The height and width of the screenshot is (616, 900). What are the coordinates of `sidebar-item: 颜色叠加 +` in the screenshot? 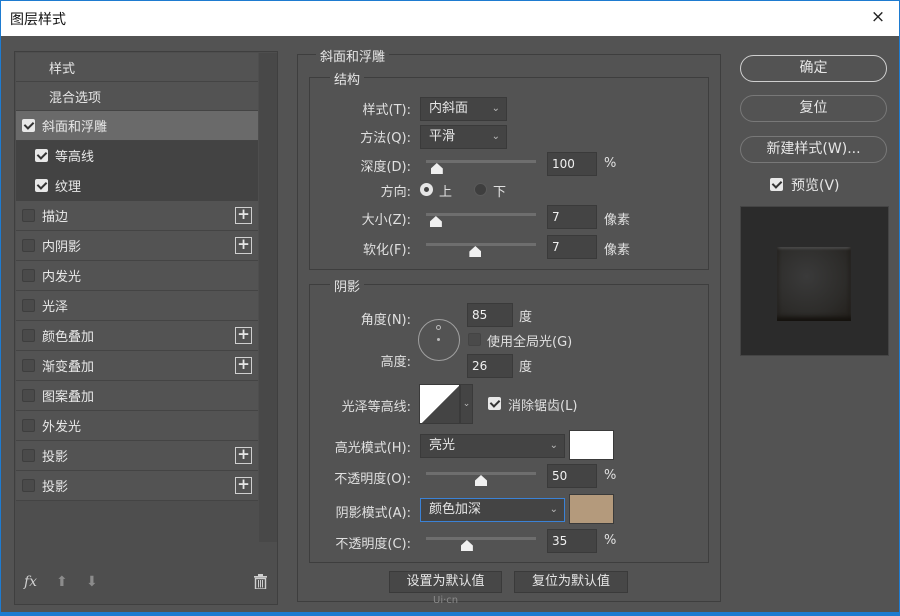 It's located at (137, 336).